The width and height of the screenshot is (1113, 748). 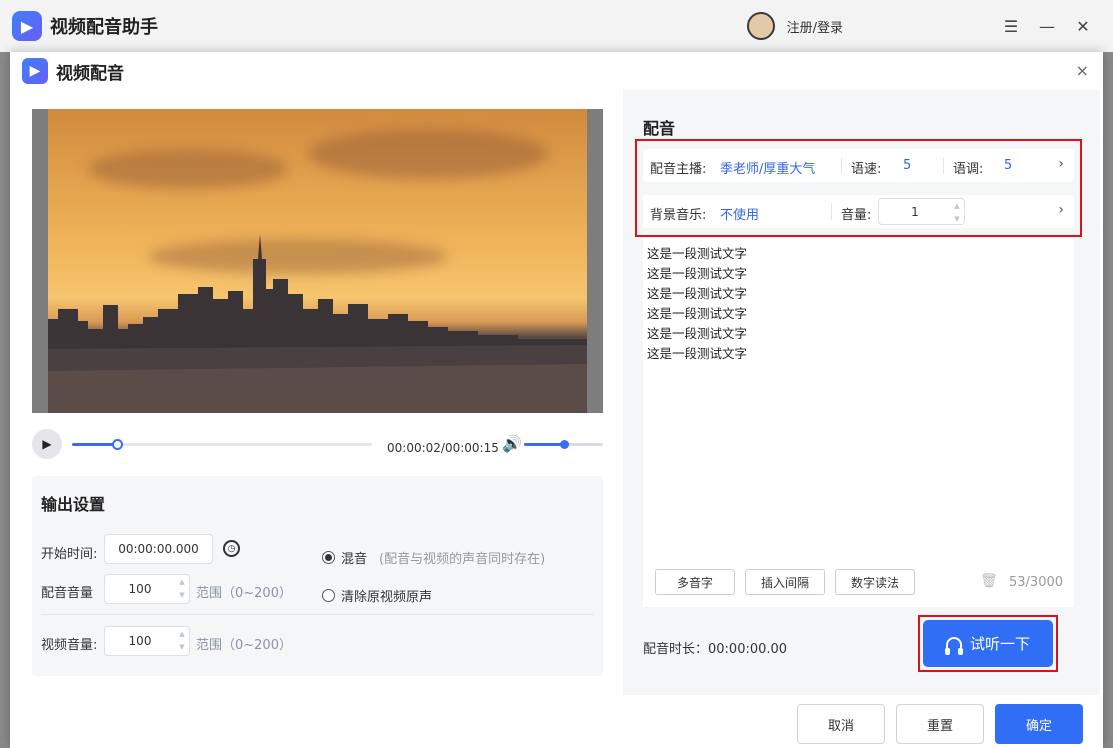 What do you see at coordinates (968, 169) in the screenshot?
I see `pitch-label: 语调:` at bounding box center [968, 169].